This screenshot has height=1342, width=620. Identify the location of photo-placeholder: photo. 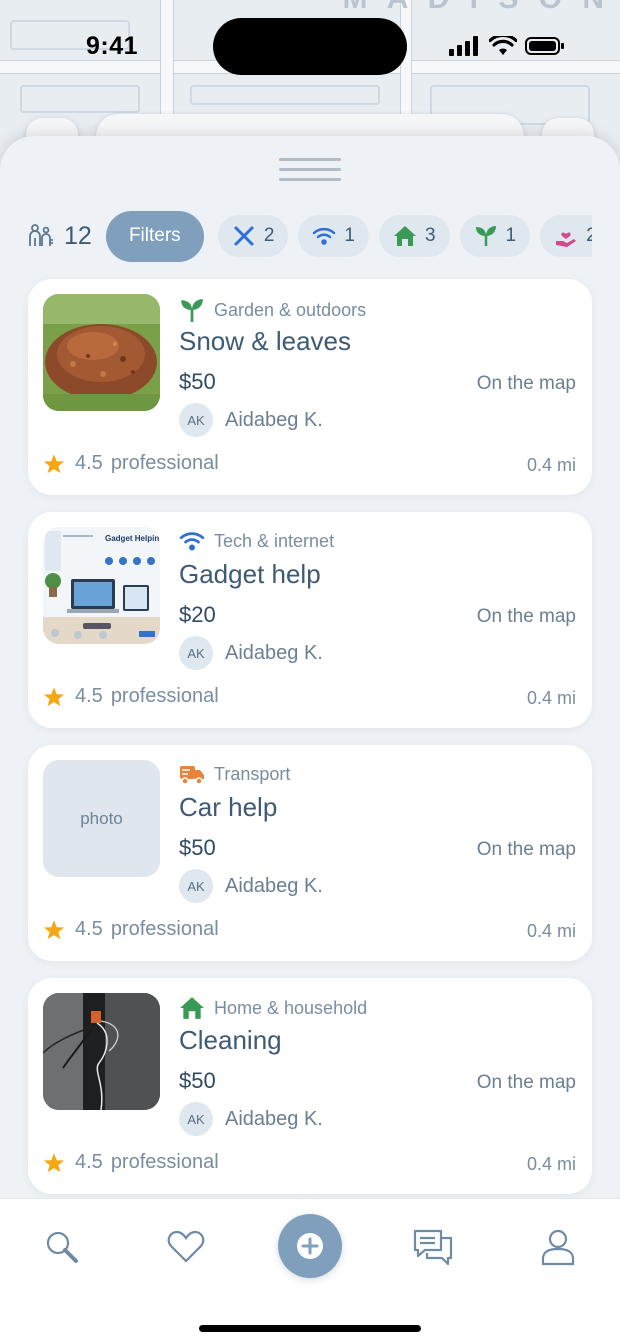
(101, 818).